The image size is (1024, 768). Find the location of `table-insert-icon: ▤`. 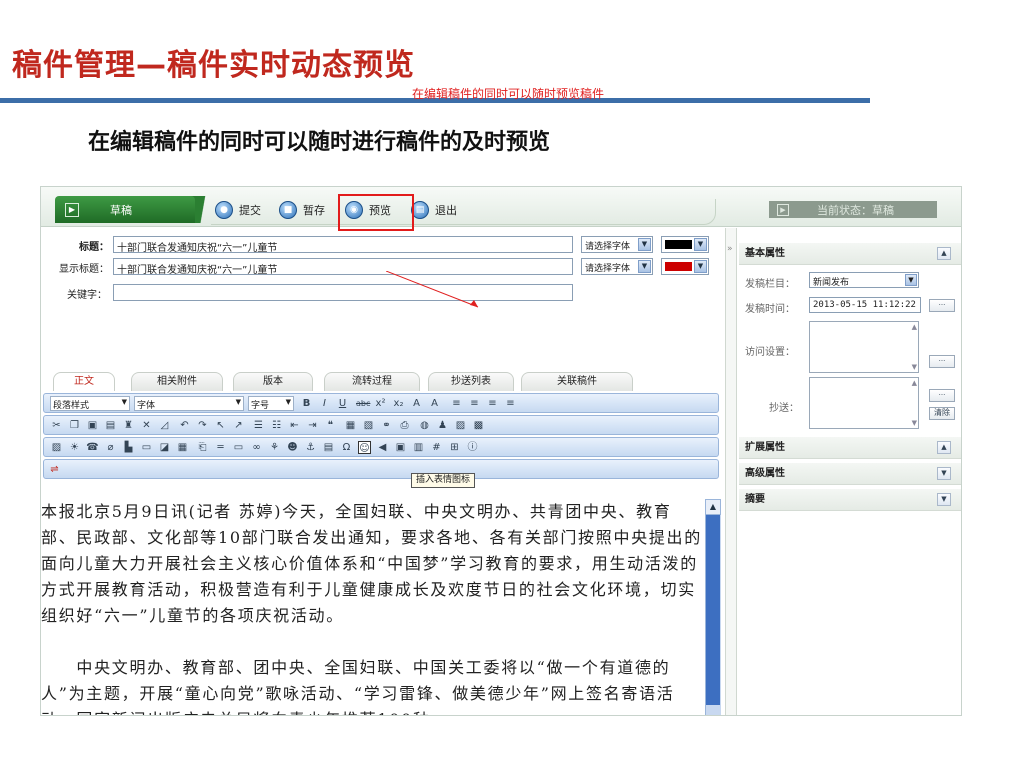

table-insert-icon: ▤ is located at coordinates (328, 447).